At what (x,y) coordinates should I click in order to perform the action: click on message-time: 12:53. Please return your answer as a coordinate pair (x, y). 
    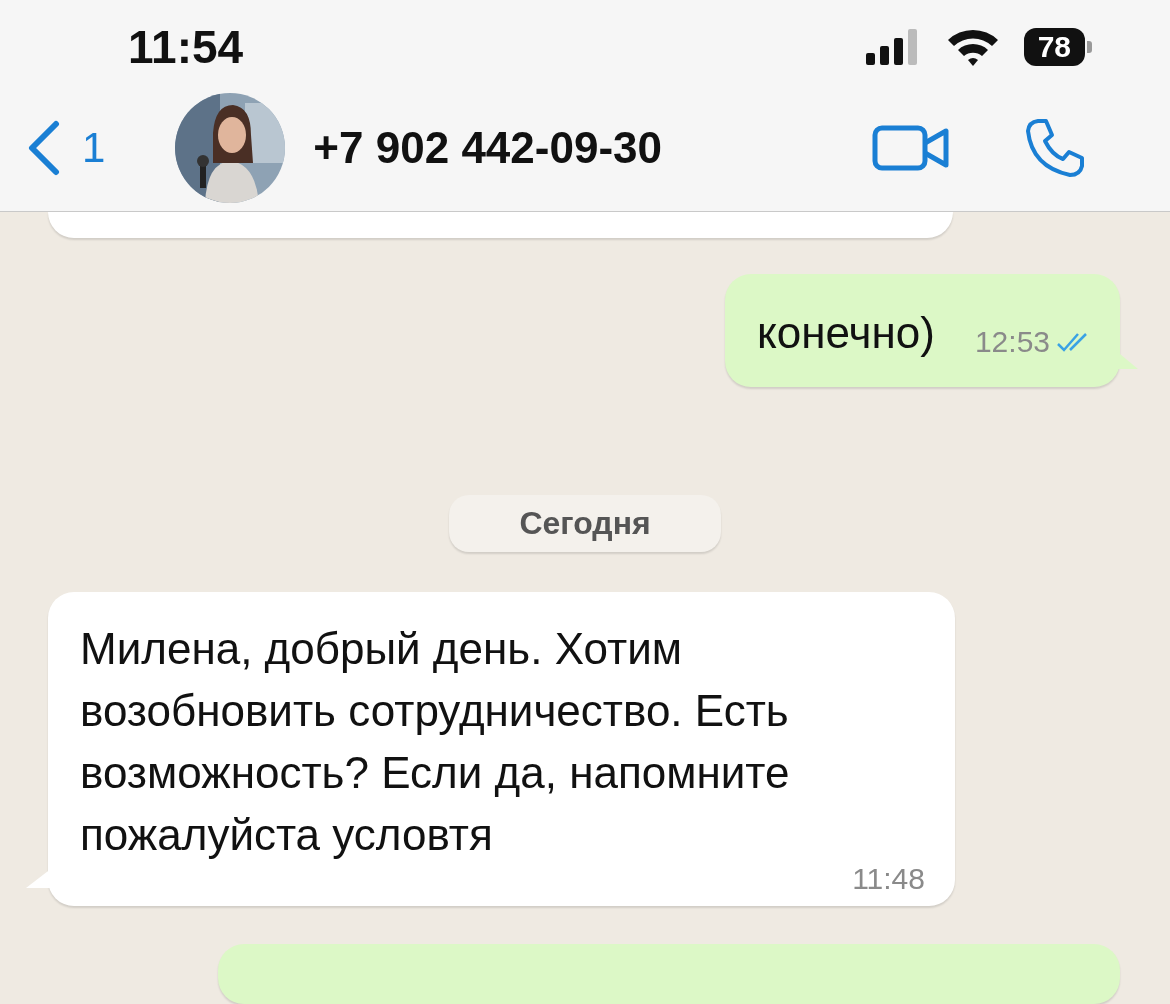
    Looking at the image, I should click on (1012, 342).